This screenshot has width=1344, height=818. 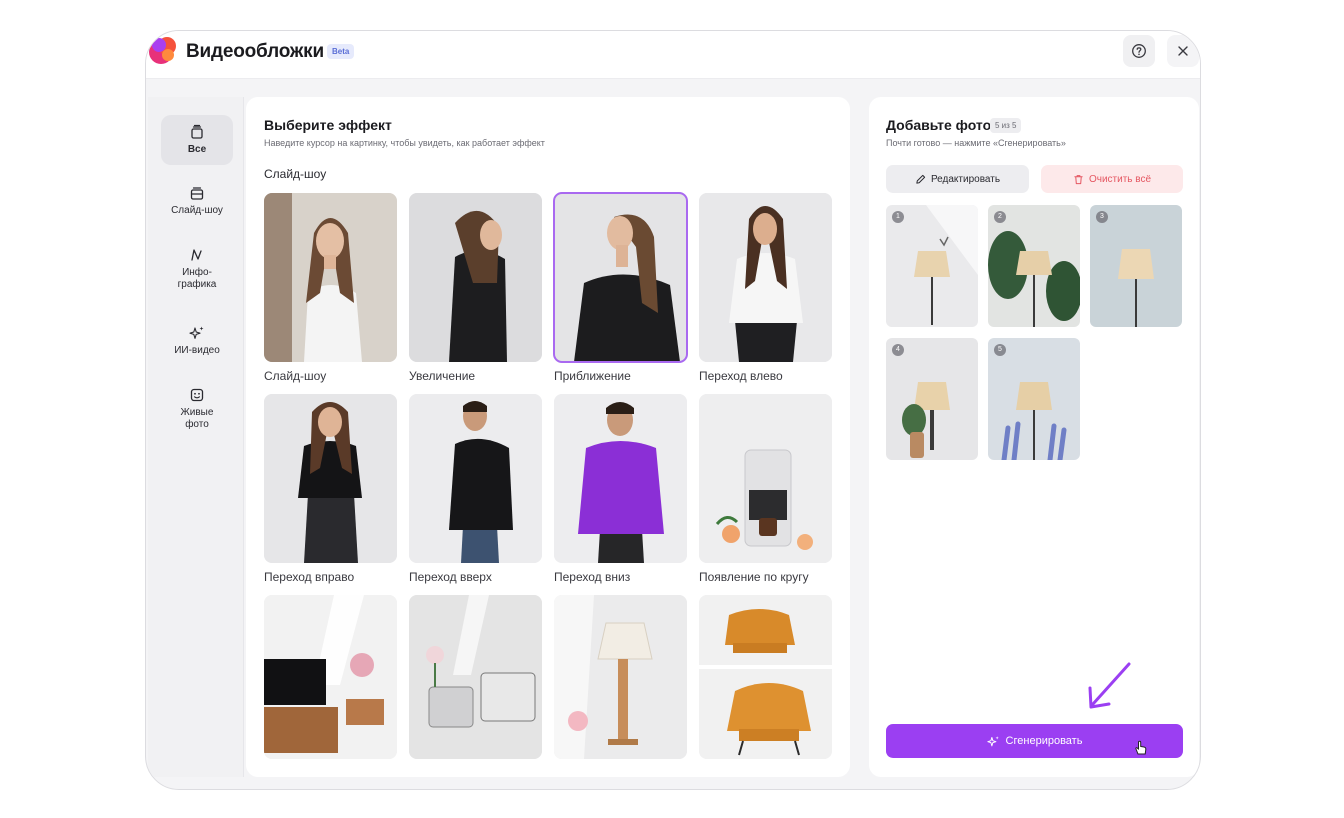 What do you see at coordinates (196, 255) in the screenshot?
I see `chart-line-icon` at bounding box center [196, 255].